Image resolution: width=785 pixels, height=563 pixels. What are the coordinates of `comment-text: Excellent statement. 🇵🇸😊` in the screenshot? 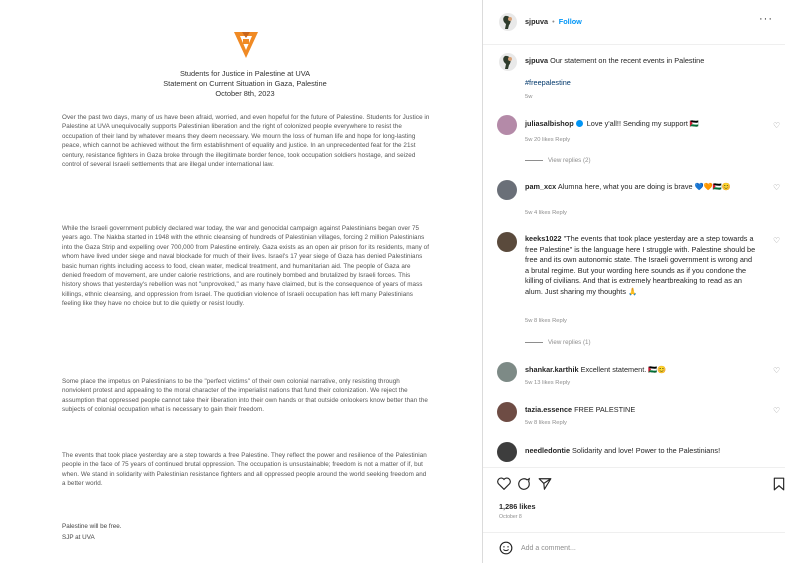 It's located at (623, 369).